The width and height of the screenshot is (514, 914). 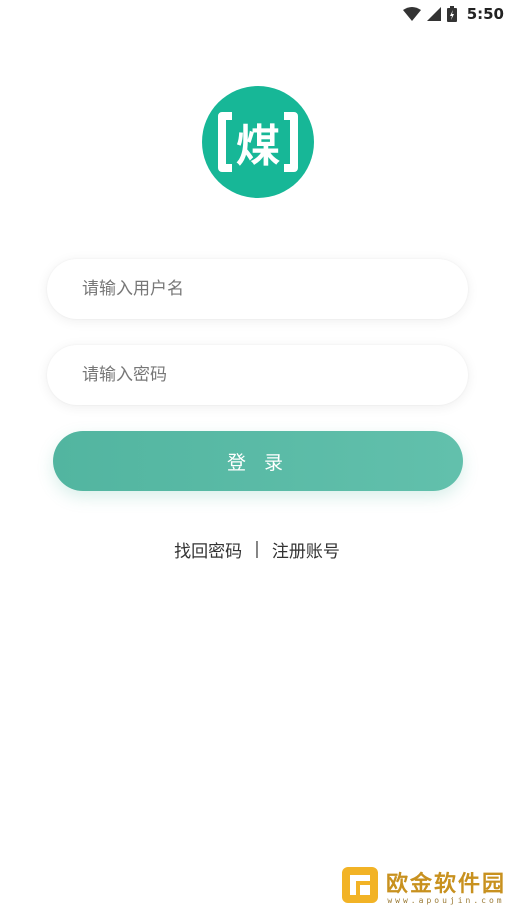 I want to click on wifi-icon, so click(x=411, y=14).